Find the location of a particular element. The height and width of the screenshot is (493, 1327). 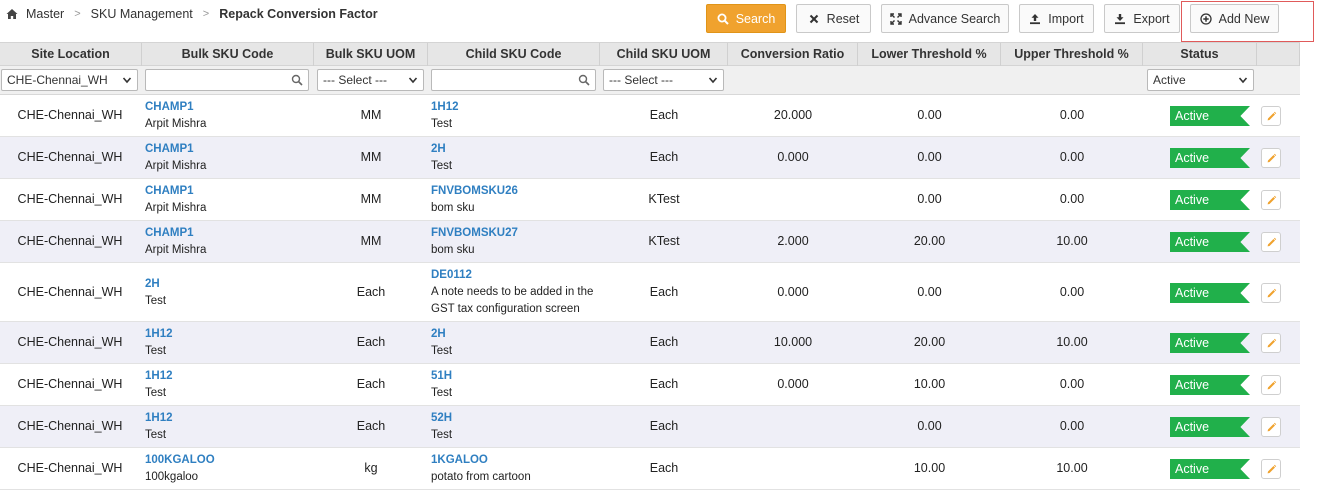

bulk-sku-uom-cell: kg is located at coordinates (371, 468).